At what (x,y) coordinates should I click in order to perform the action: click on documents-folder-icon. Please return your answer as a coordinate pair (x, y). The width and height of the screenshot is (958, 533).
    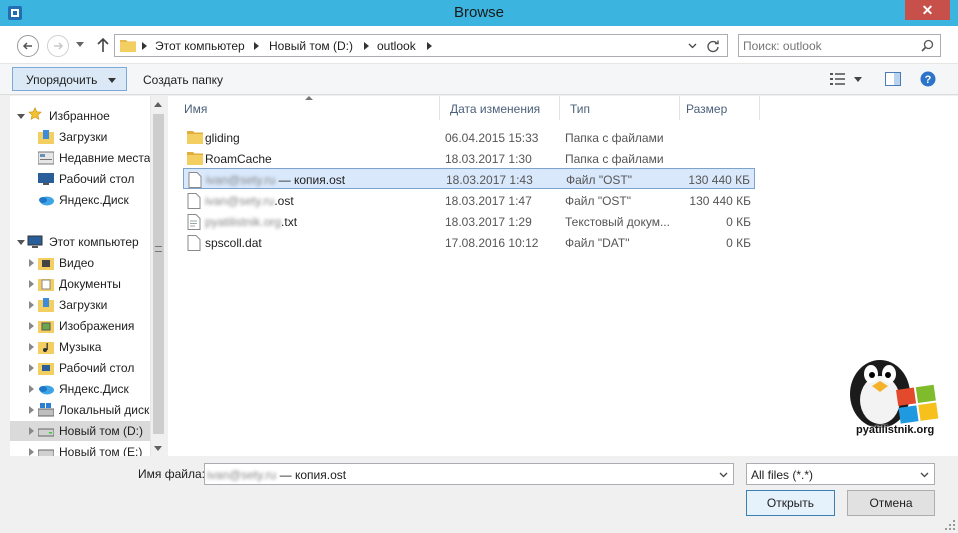
    Looking at the image, I should click on (46, 285).